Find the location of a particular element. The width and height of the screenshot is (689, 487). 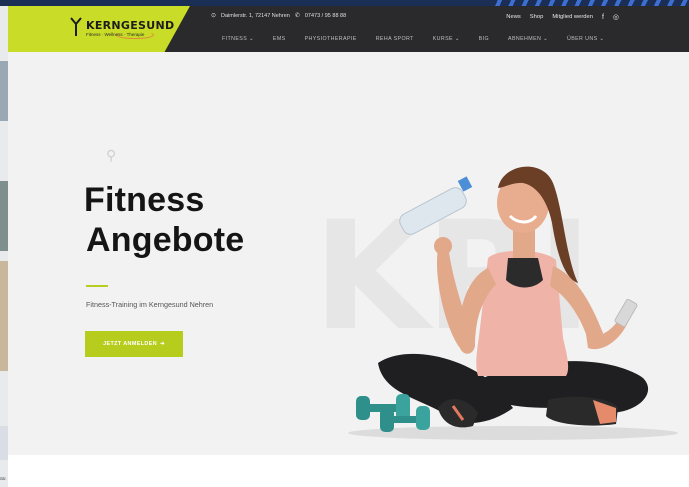

logo: KERNGESUND Fitness · Wellness · Therapie is located at coordinates (99, 29).